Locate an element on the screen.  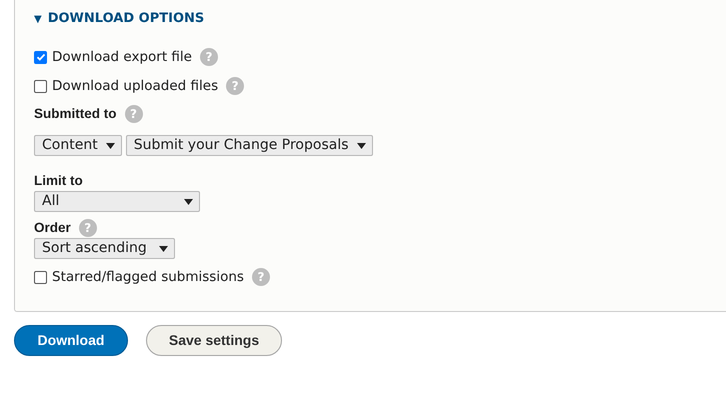
download-button: Download is located at coordinates (71, 340).